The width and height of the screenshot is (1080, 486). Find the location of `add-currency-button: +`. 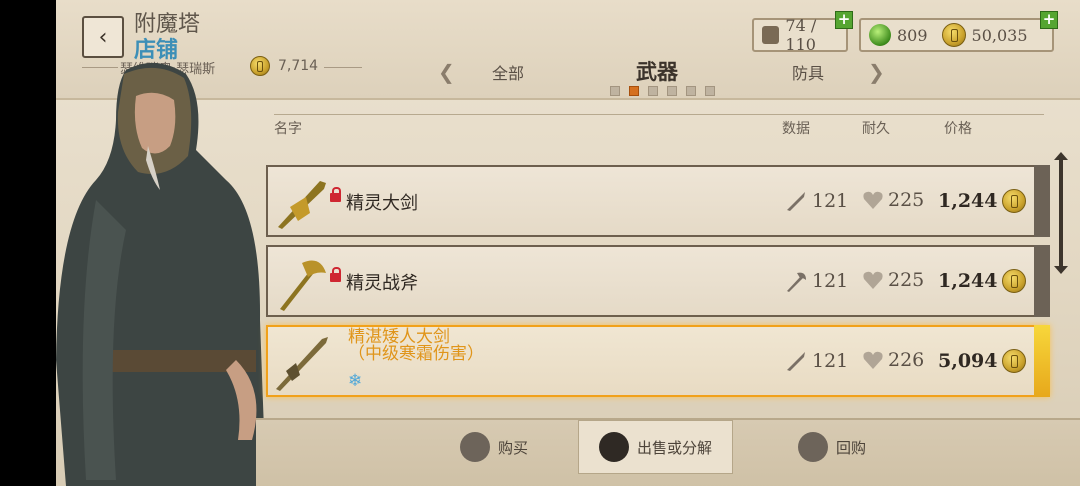

add-currency-button: + is located at coordinates (1049, 20).